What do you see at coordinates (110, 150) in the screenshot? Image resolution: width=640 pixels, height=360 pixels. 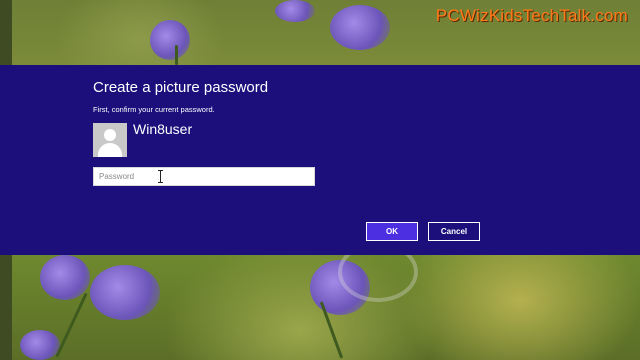 I see `avatar-body` at bounding box center [110, 150].